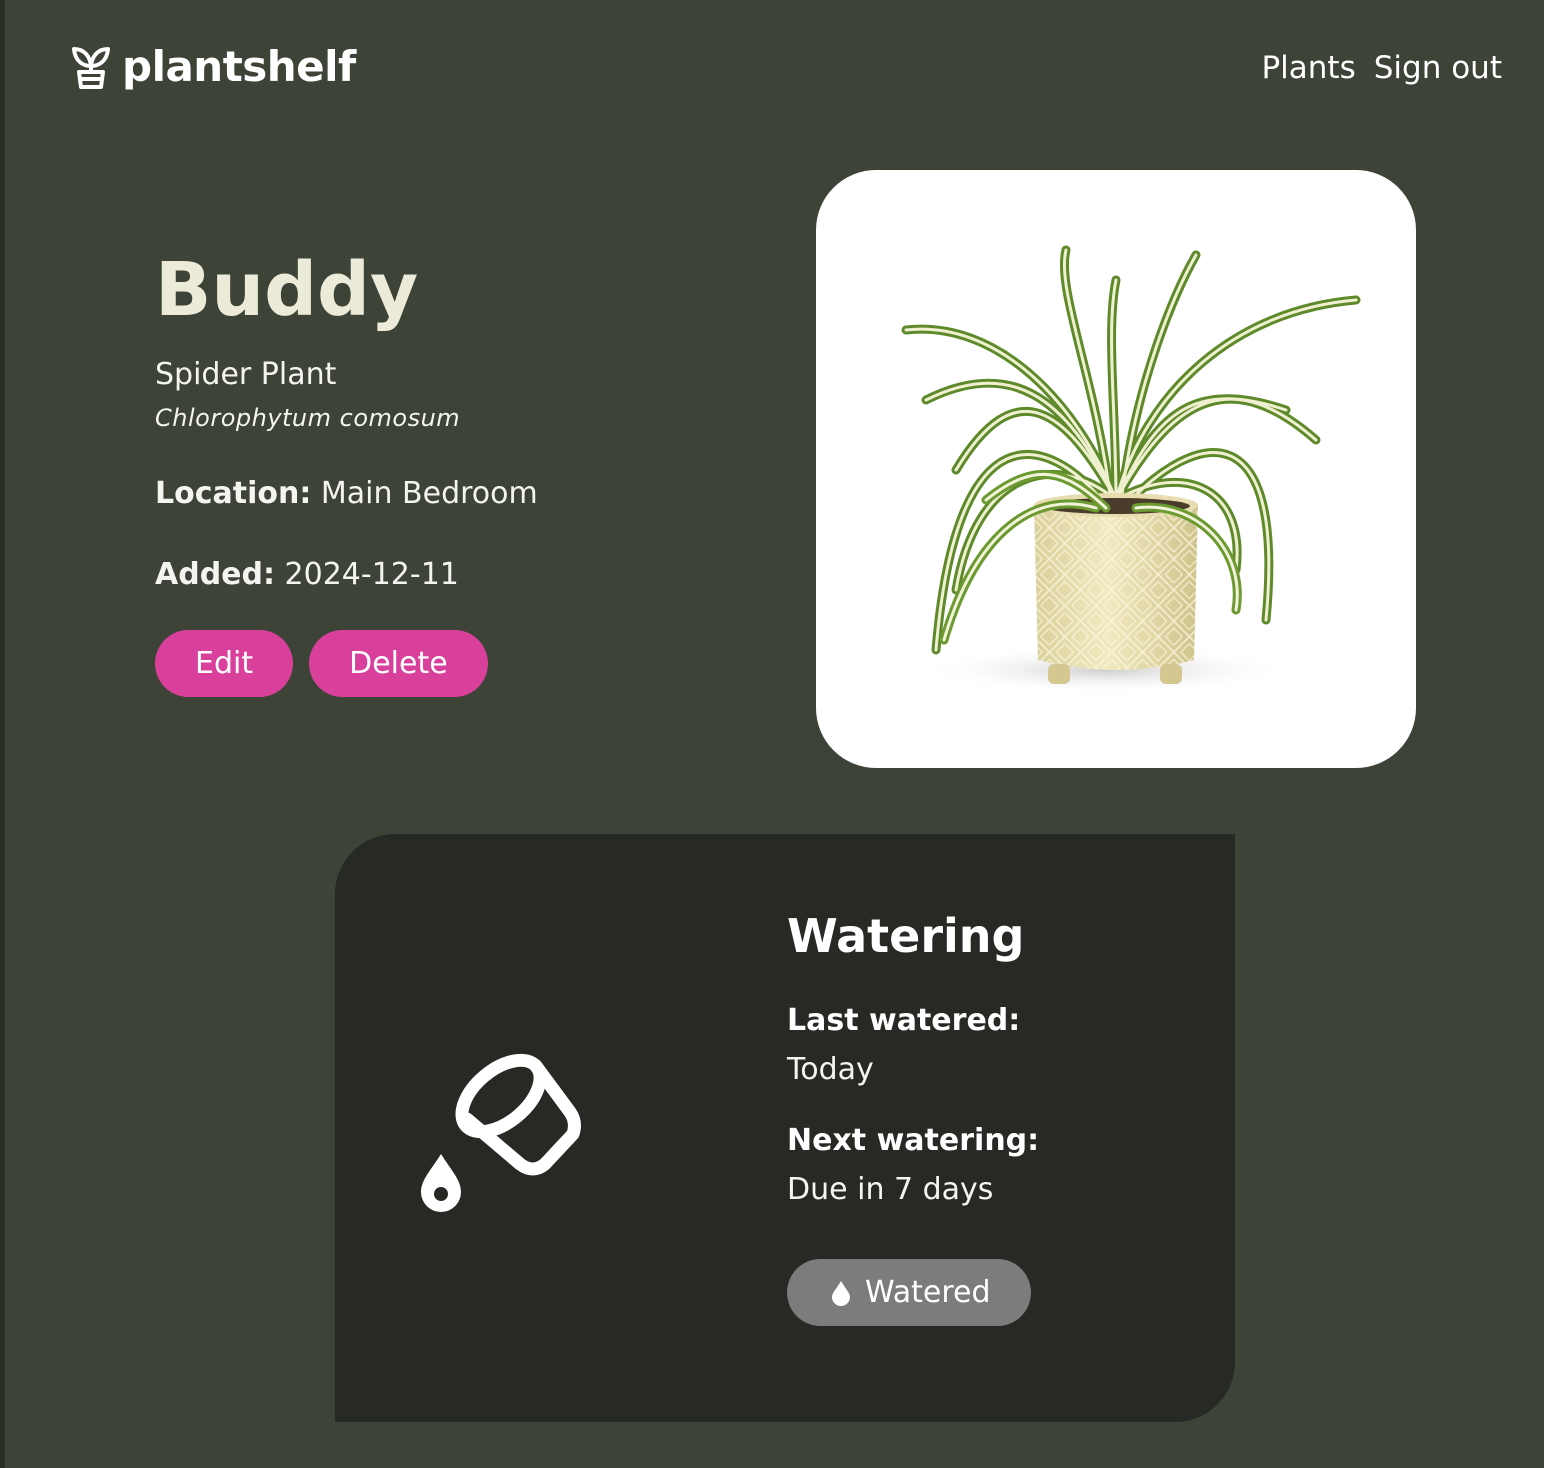 The height and width of the screenshot is (1468, 1544). Describe the element at coordinates (371, 575) in the screenshot. I see `added-value: 2024-12-11` at that location.